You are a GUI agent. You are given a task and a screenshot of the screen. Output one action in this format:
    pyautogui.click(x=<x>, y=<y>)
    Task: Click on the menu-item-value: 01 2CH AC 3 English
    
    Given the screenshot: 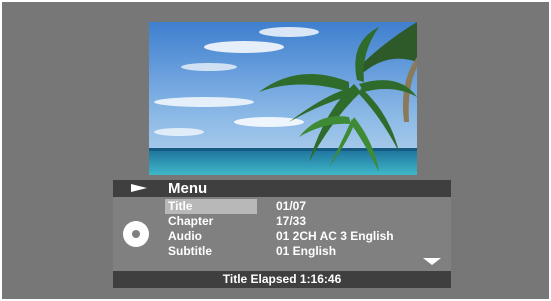 What is the action you would take?
    pyautogui.click(x=335, y=236)
    